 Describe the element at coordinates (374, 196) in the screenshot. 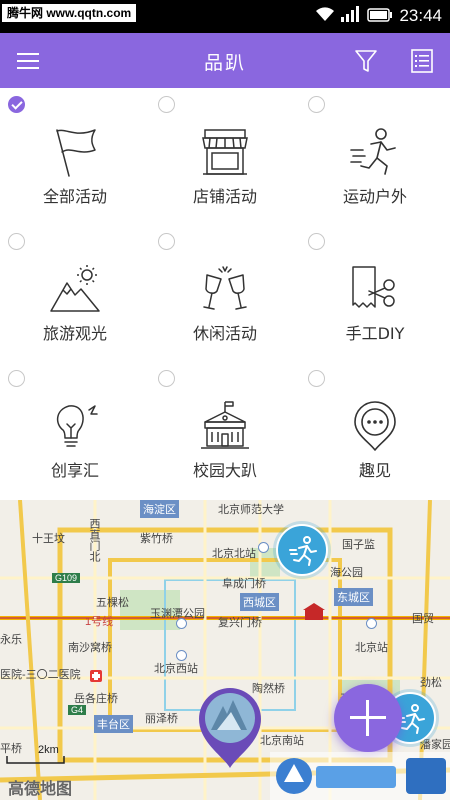

I see `category-label: 运动户外` at that location.